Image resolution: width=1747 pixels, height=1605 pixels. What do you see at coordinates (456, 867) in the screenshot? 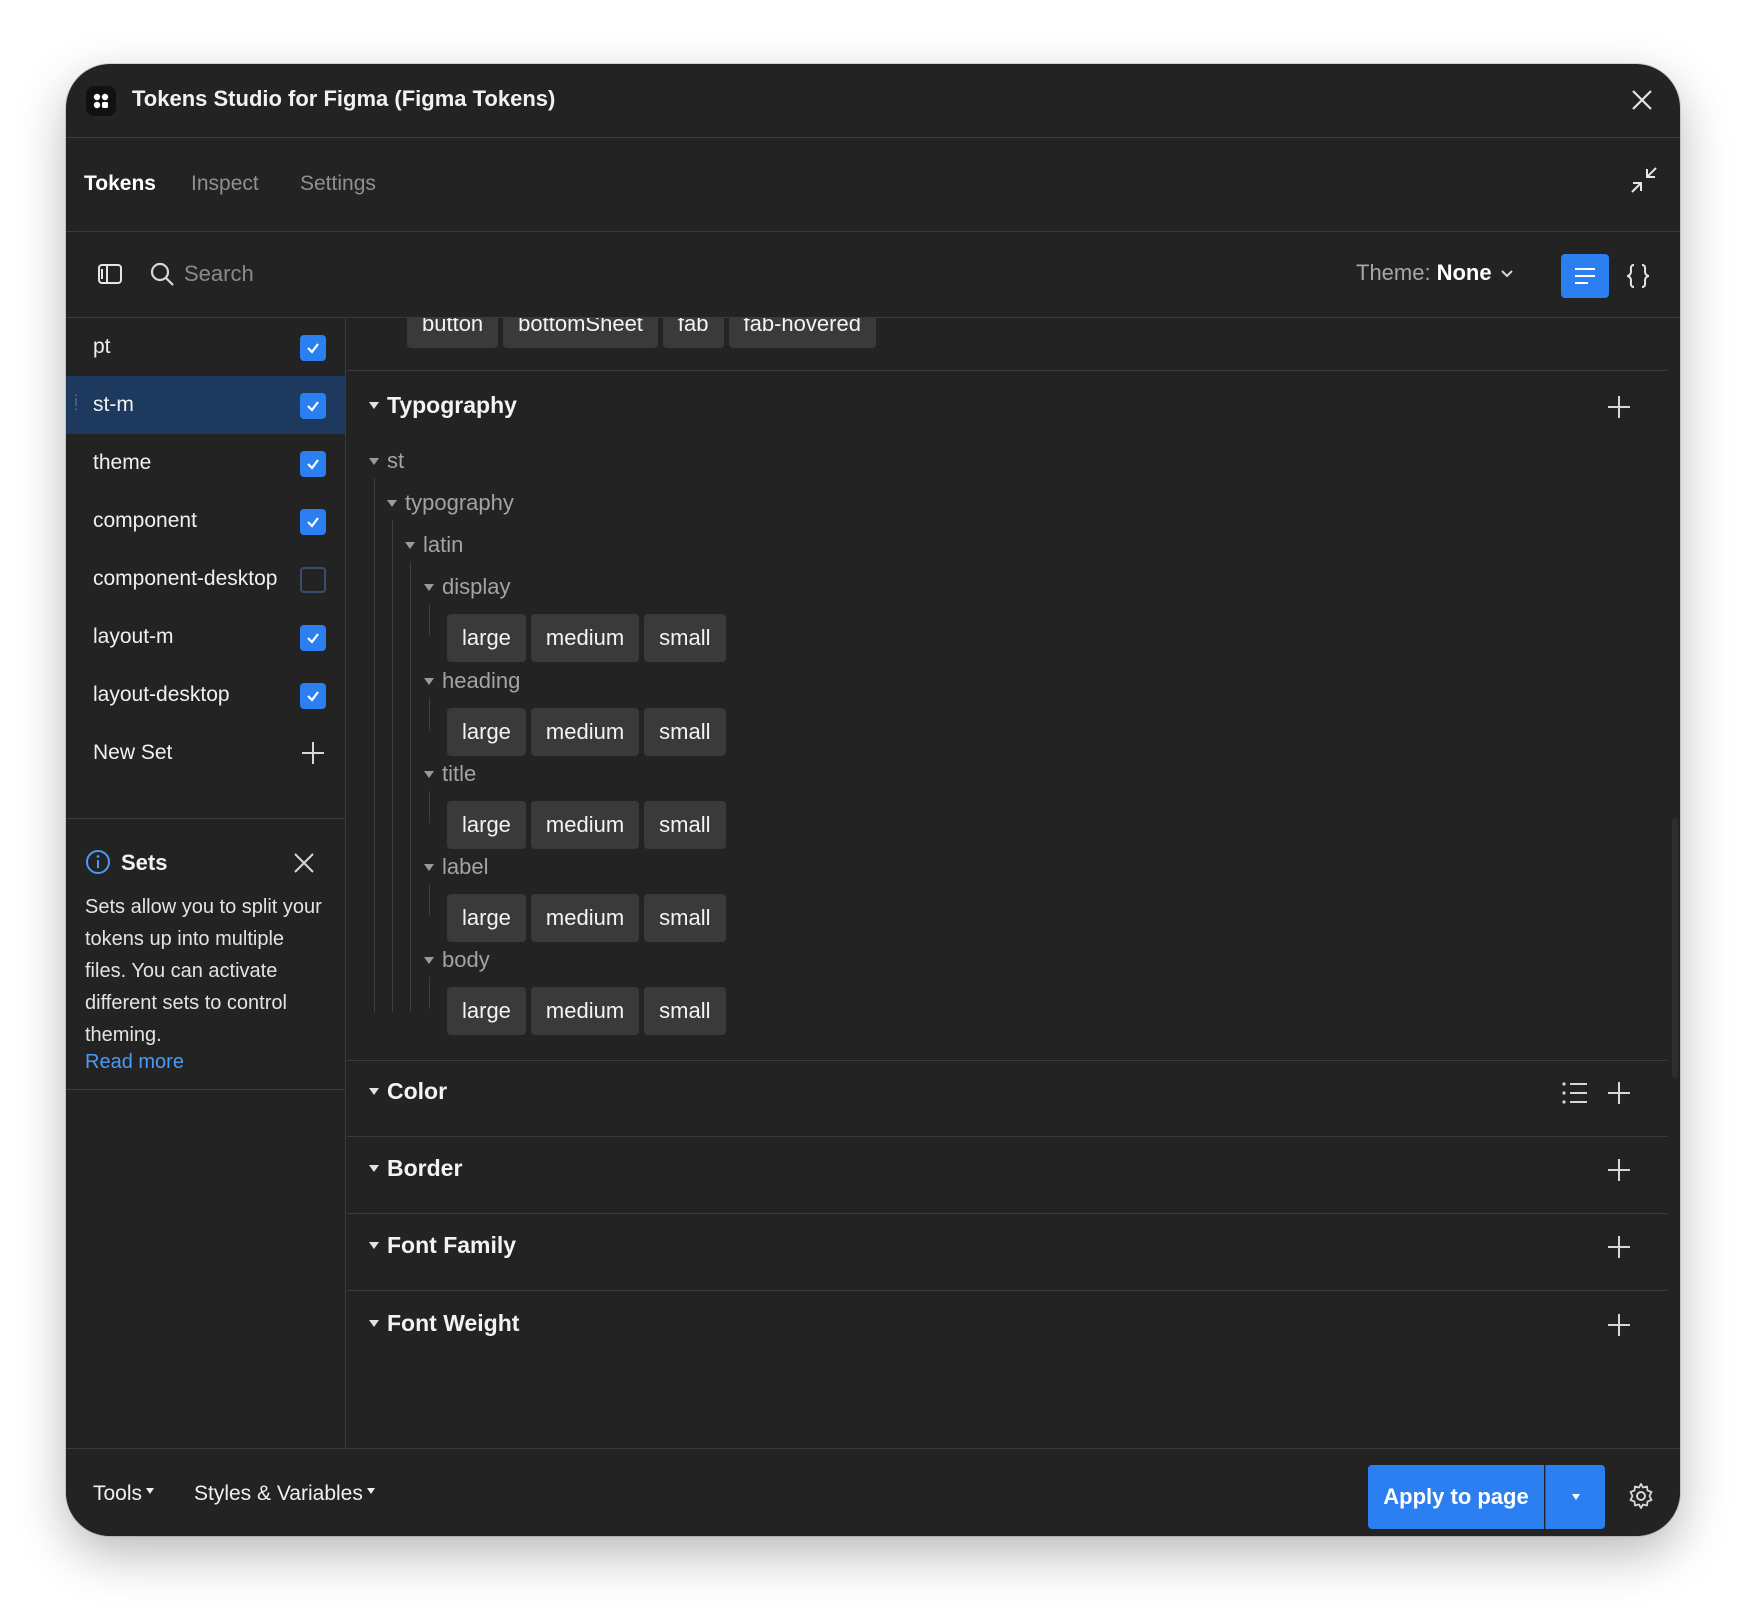
I see `group-label-tokens: label` at bounding box center [456, 867].